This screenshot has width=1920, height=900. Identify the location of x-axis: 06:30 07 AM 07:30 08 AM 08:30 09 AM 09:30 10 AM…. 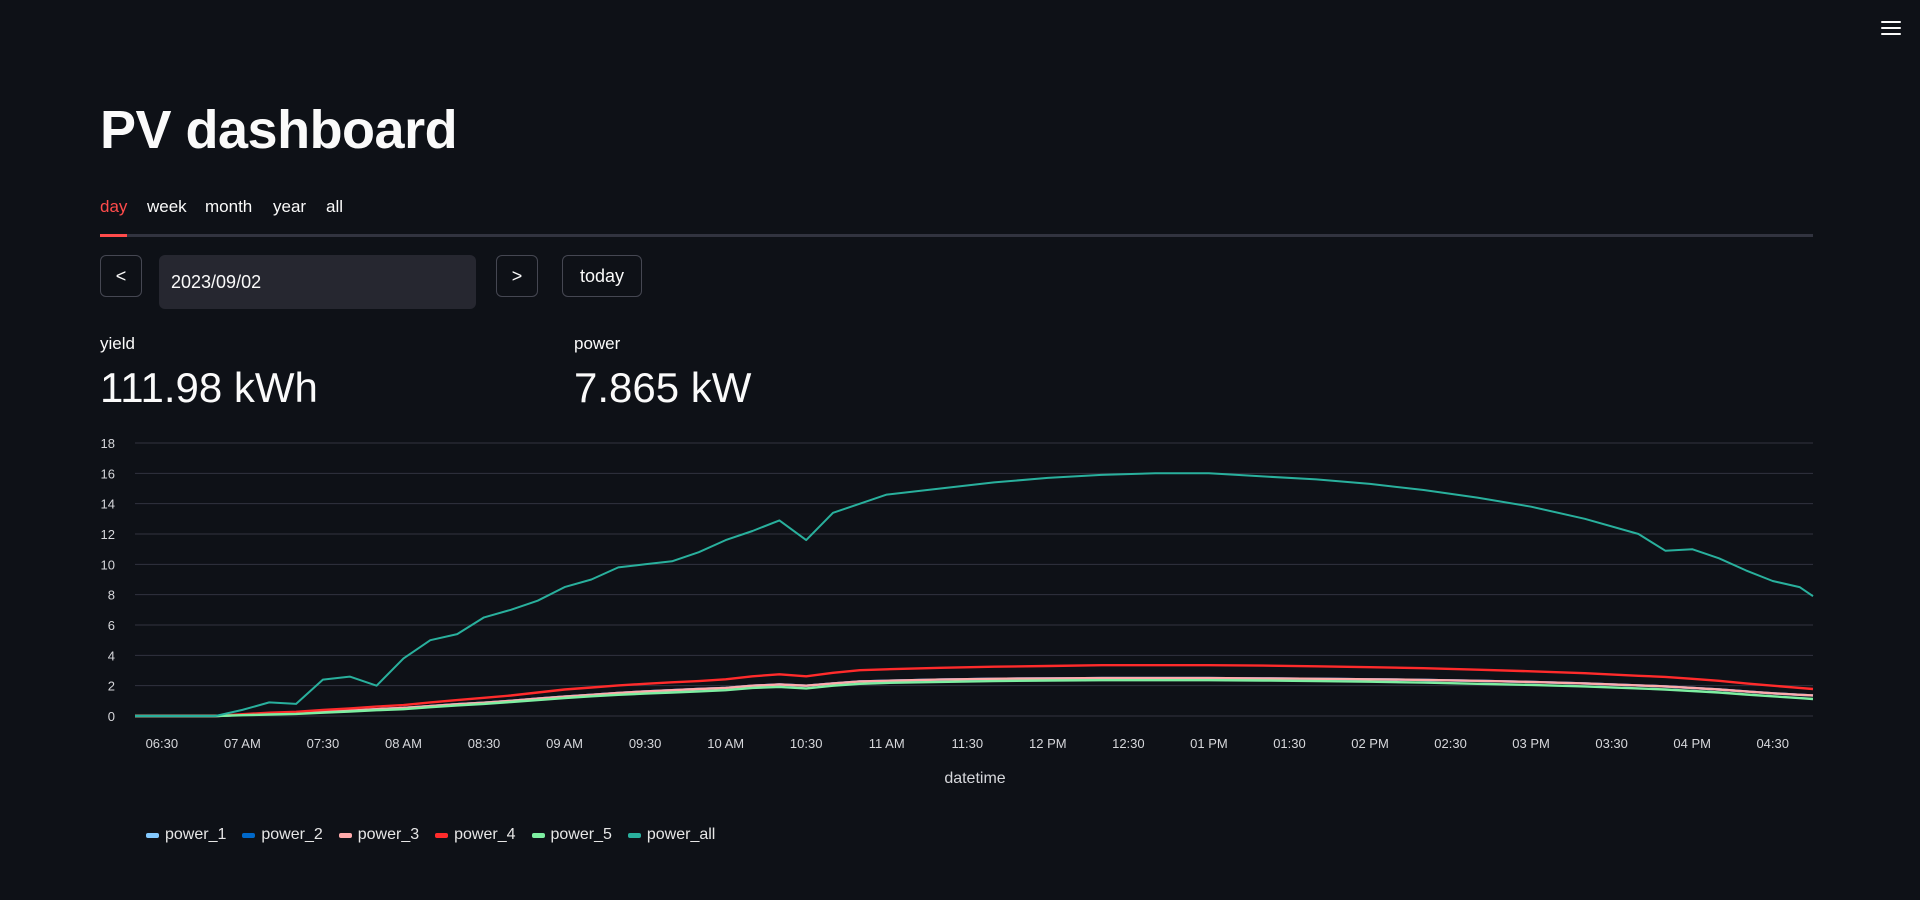
(967, 743).